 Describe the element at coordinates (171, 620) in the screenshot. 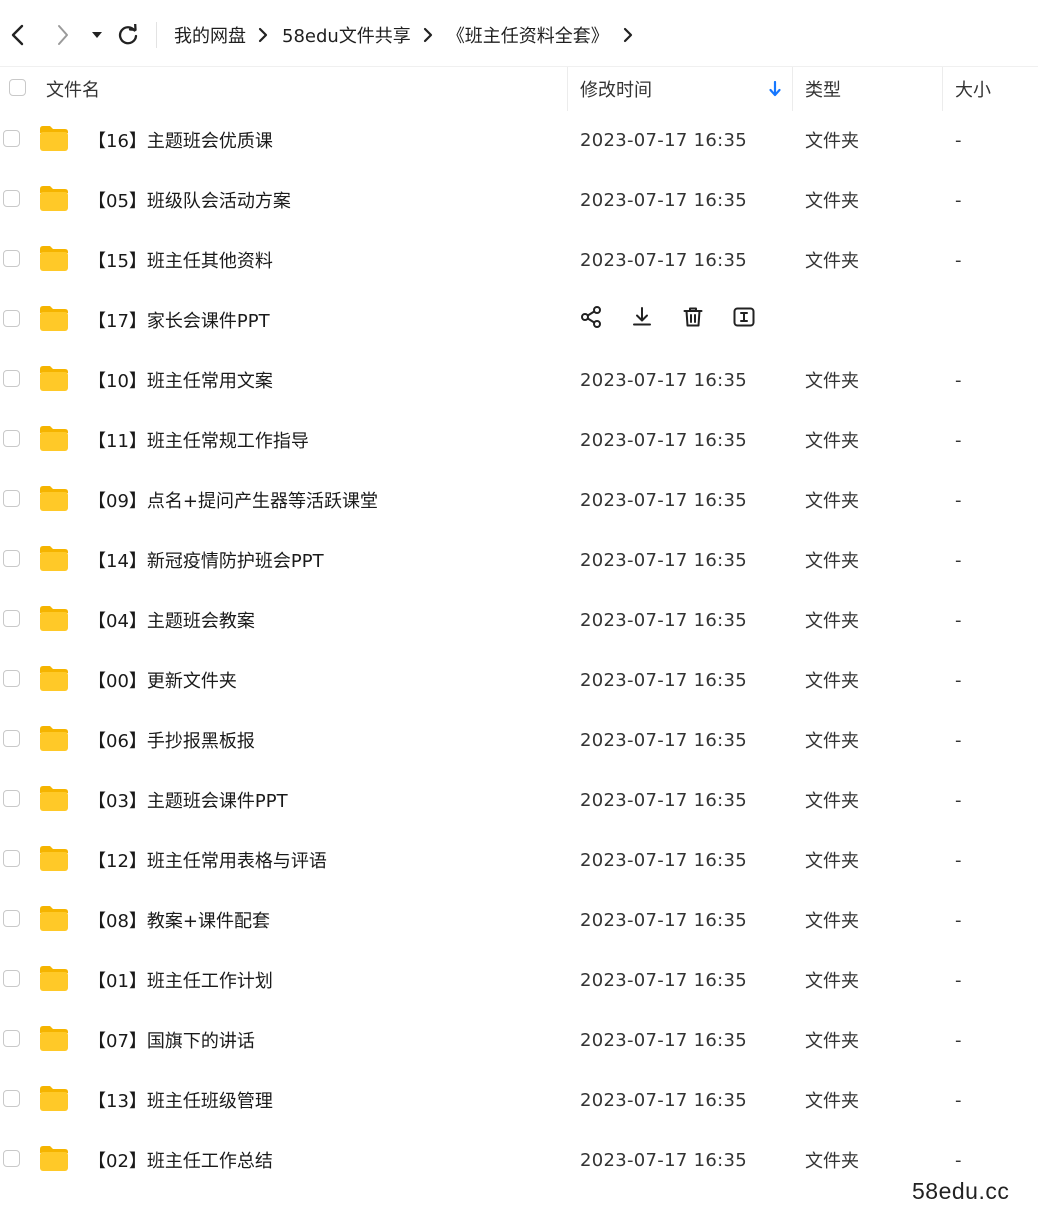

I see `file-name: 【04】主题班会教案` at that location.